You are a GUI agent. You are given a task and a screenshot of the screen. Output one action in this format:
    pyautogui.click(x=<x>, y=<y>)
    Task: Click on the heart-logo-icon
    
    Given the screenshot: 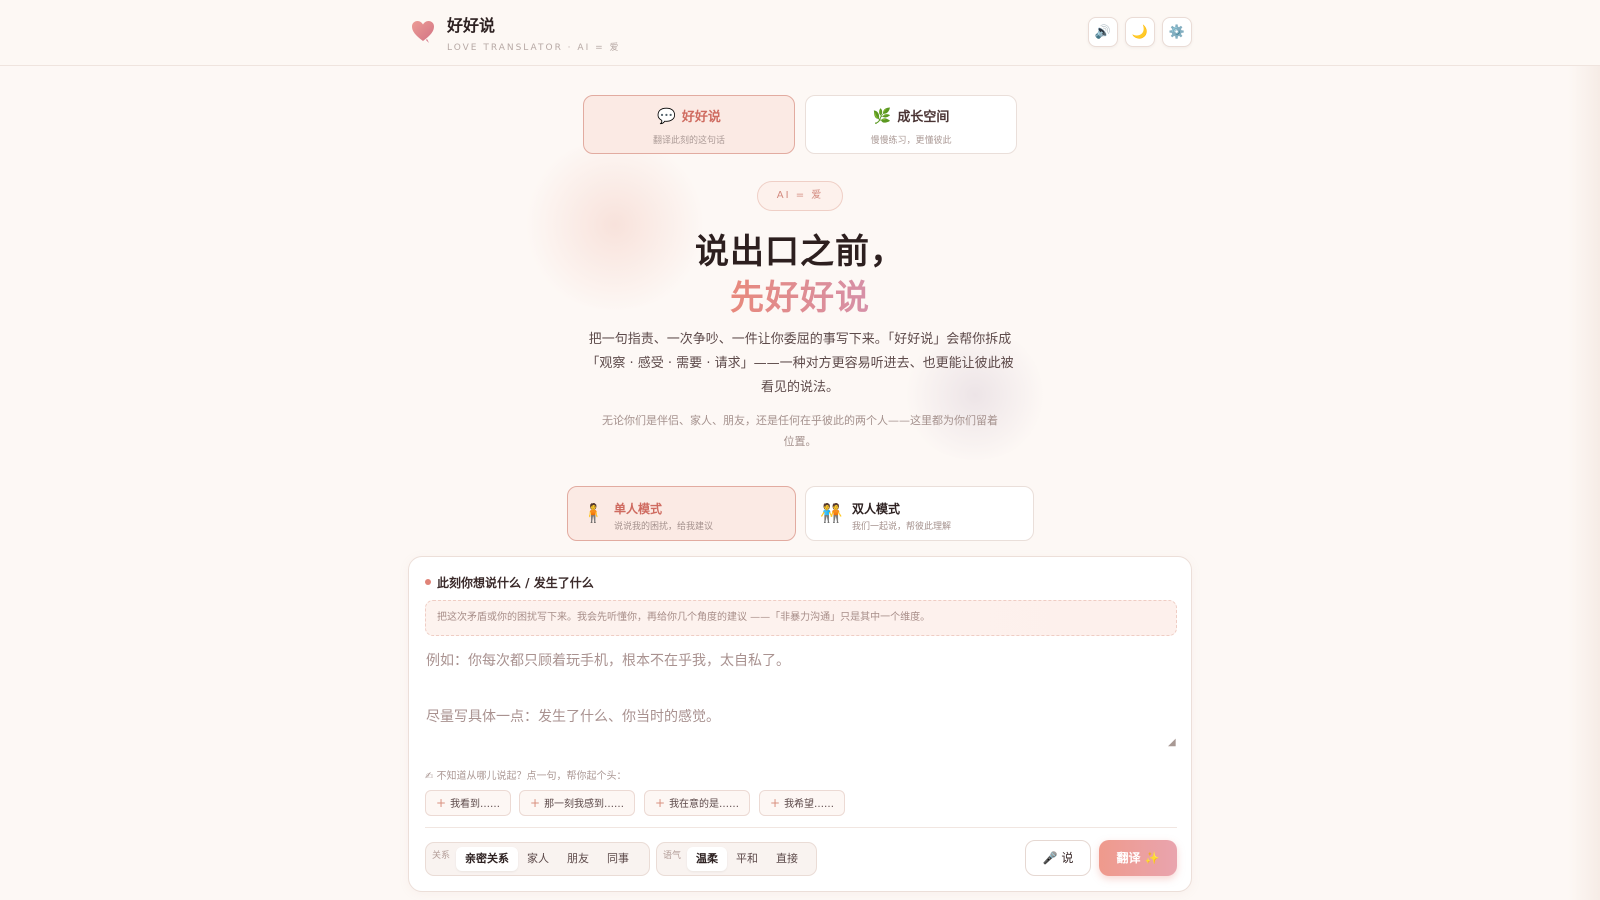 What is the action you would take?
    pyautogui.click(x=423, y=32)
    